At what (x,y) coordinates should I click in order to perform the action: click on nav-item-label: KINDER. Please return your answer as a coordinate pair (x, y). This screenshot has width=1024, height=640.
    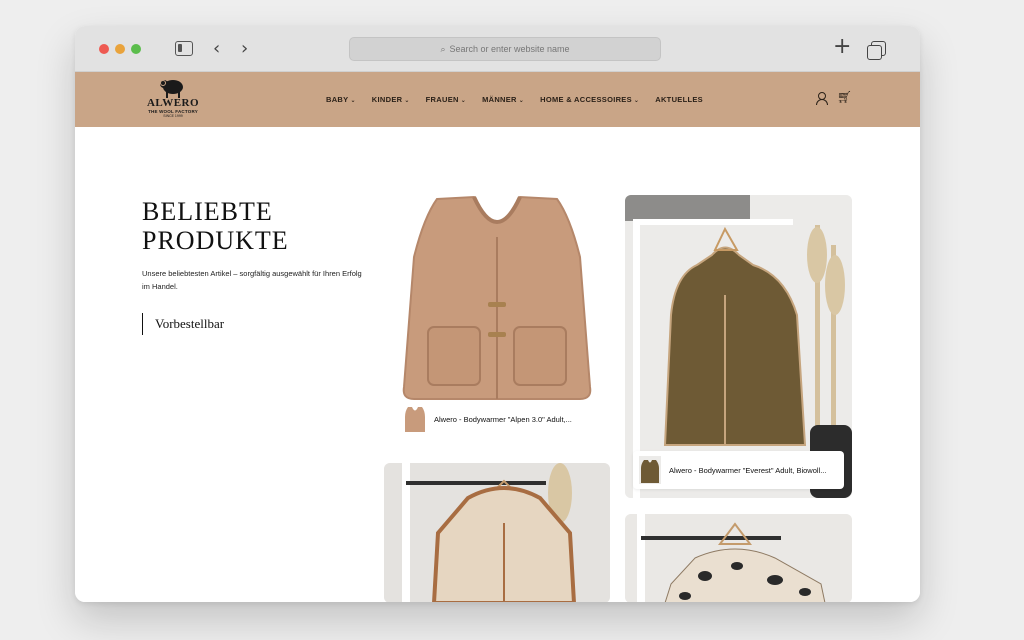
    Looking at the image, I should click on (387, 99).